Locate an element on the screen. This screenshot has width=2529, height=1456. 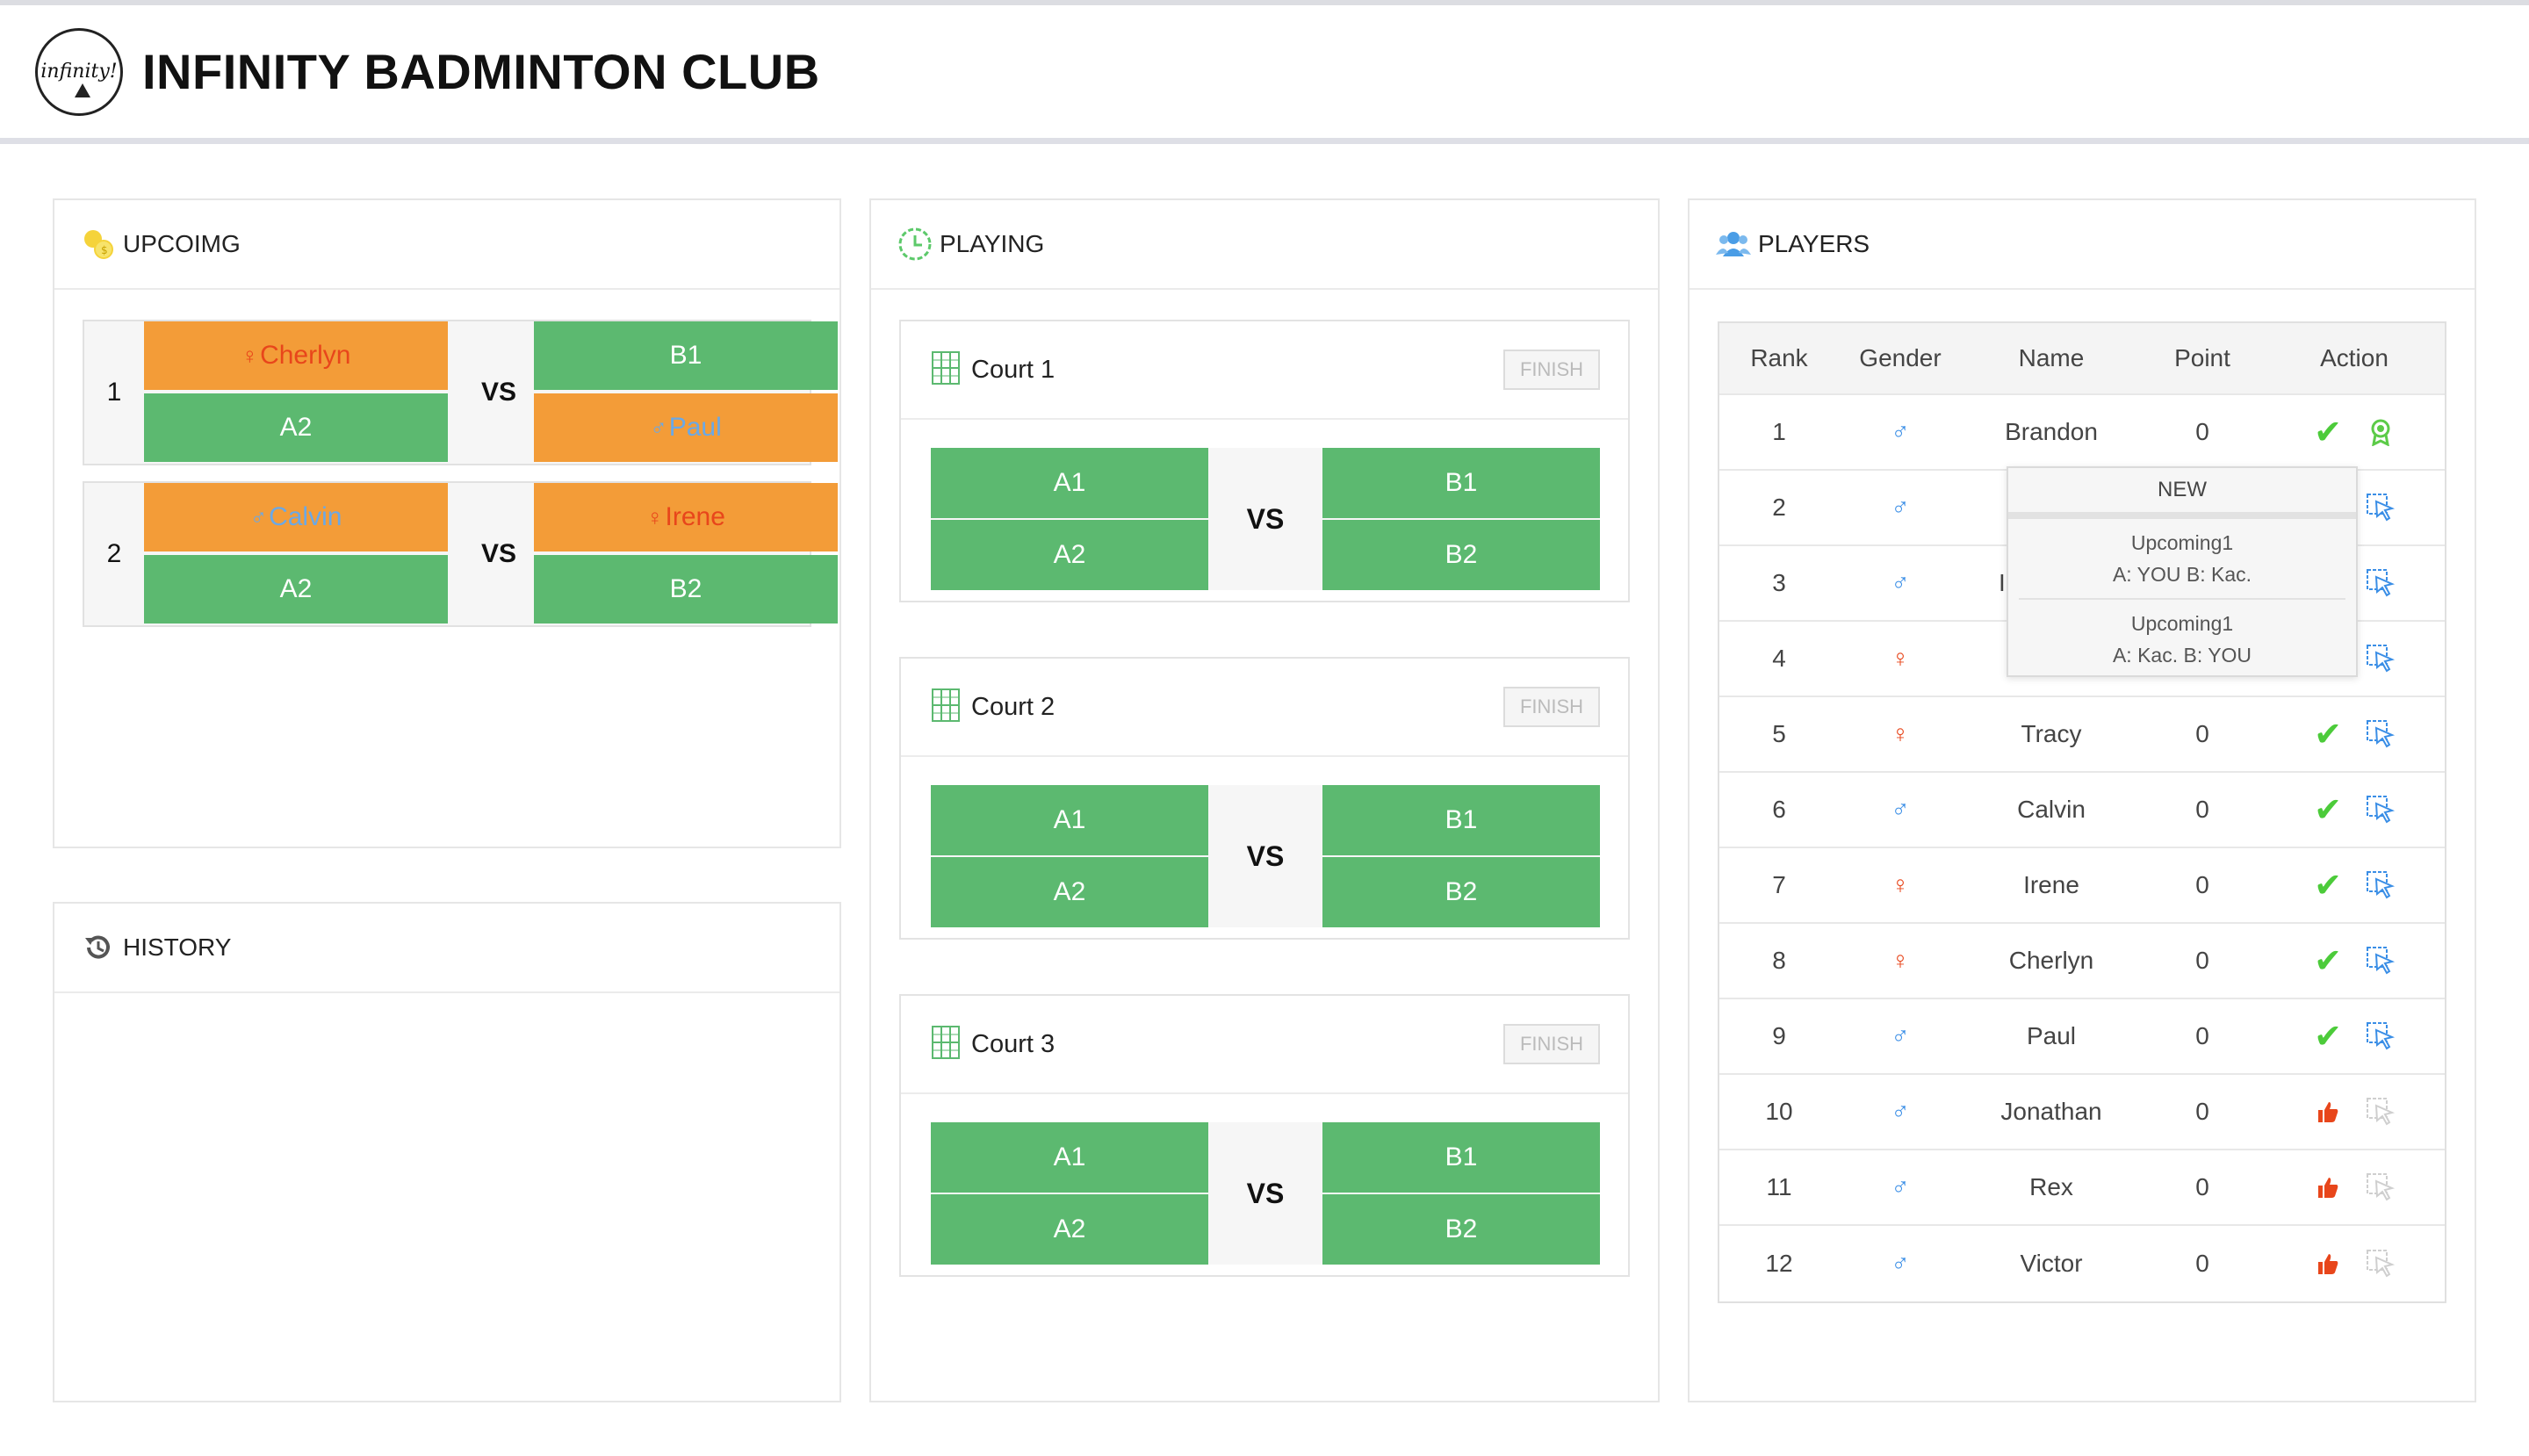
player-name: Paul is located at coordinates (2052, 1035).